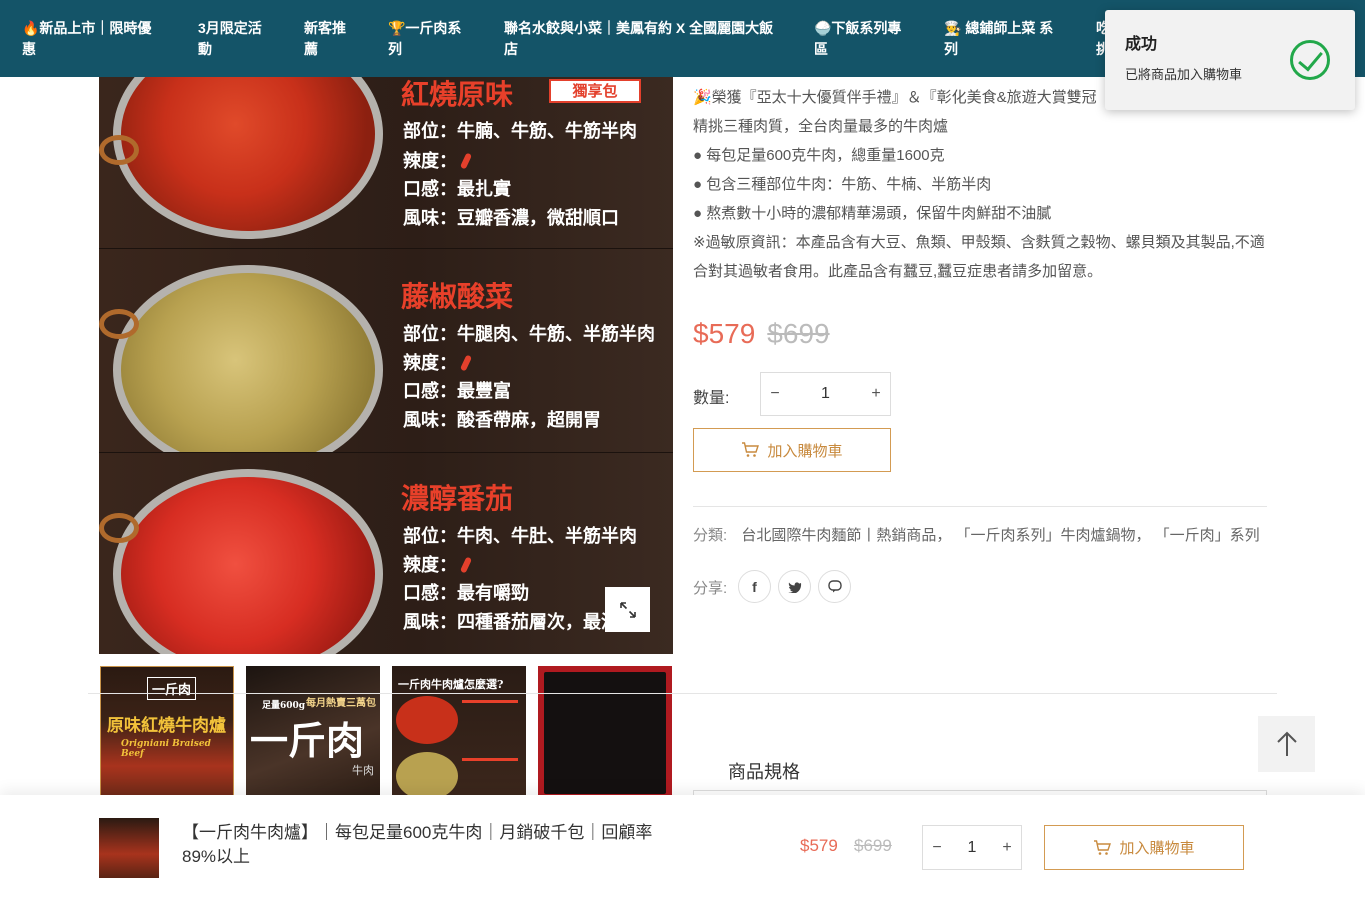 This screenshot has width=1365, height=900. I want to click on desc-line: ● 包含三種部位牛肉：牛筋、牛楠、半筋半肉, so click(842, 184).